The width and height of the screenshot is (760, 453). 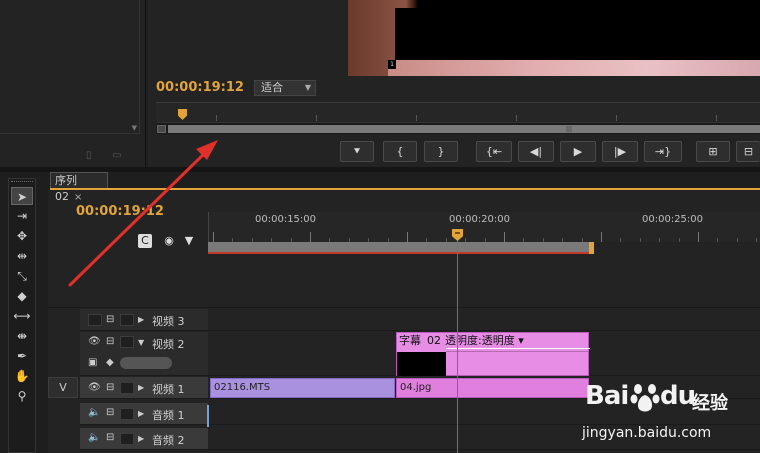 I want to click on panel-grip, so click(x=22, y=183).